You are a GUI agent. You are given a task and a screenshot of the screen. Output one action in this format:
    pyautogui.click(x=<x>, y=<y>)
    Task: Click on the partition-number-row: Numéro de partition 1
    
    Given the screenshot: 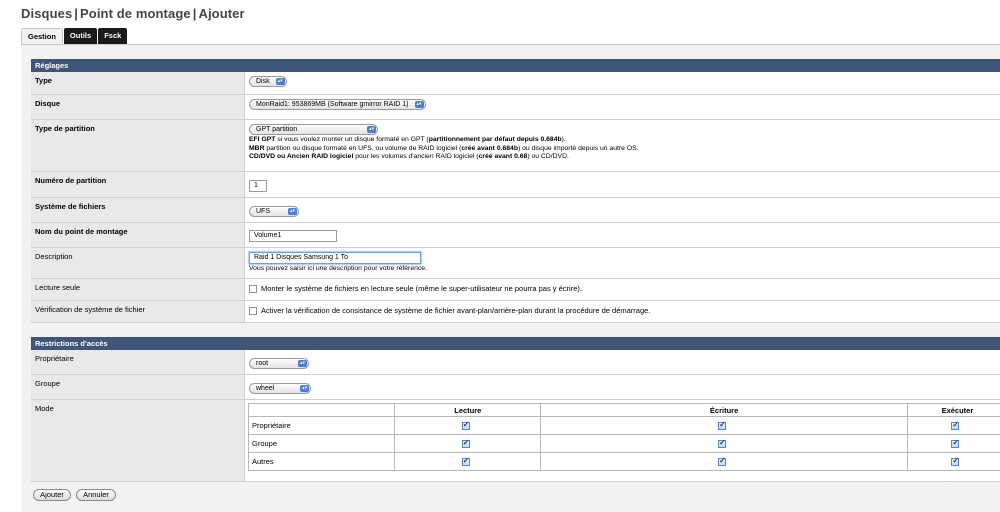 What is the action you would take?
    pyautogui.click(x=515, y=185)
    